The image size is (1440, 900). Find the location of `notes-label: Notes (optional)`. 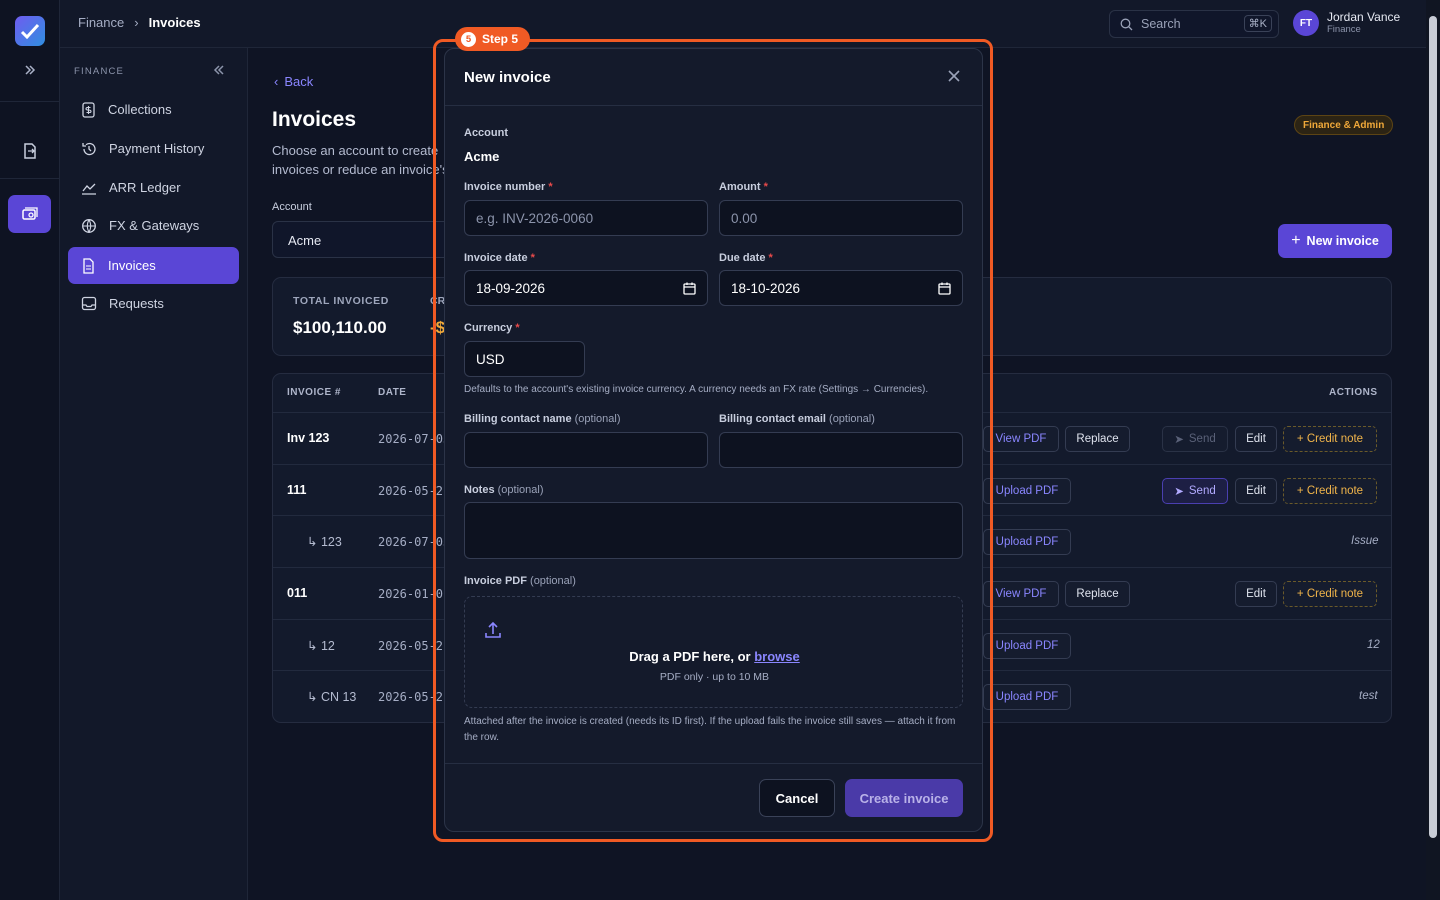

notes-label: Notes (optional) is located at coordinates (503, 490).